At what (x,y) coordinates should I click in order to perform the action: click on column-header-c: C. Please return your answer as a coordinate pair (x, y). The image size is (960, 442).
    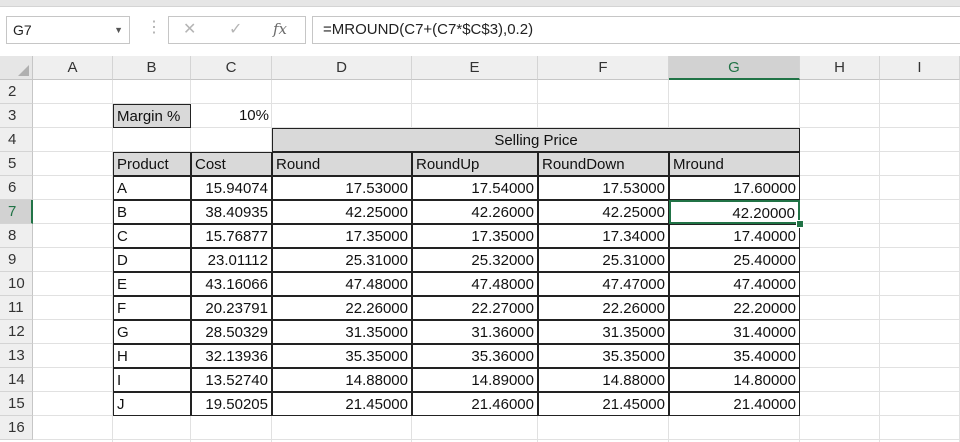
    Looking at the image, I should click on (231, 68).